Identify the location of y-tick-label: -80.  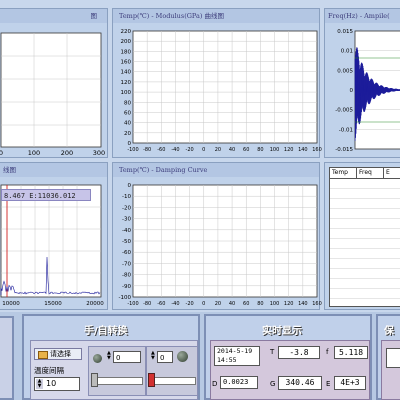
(126, 276).